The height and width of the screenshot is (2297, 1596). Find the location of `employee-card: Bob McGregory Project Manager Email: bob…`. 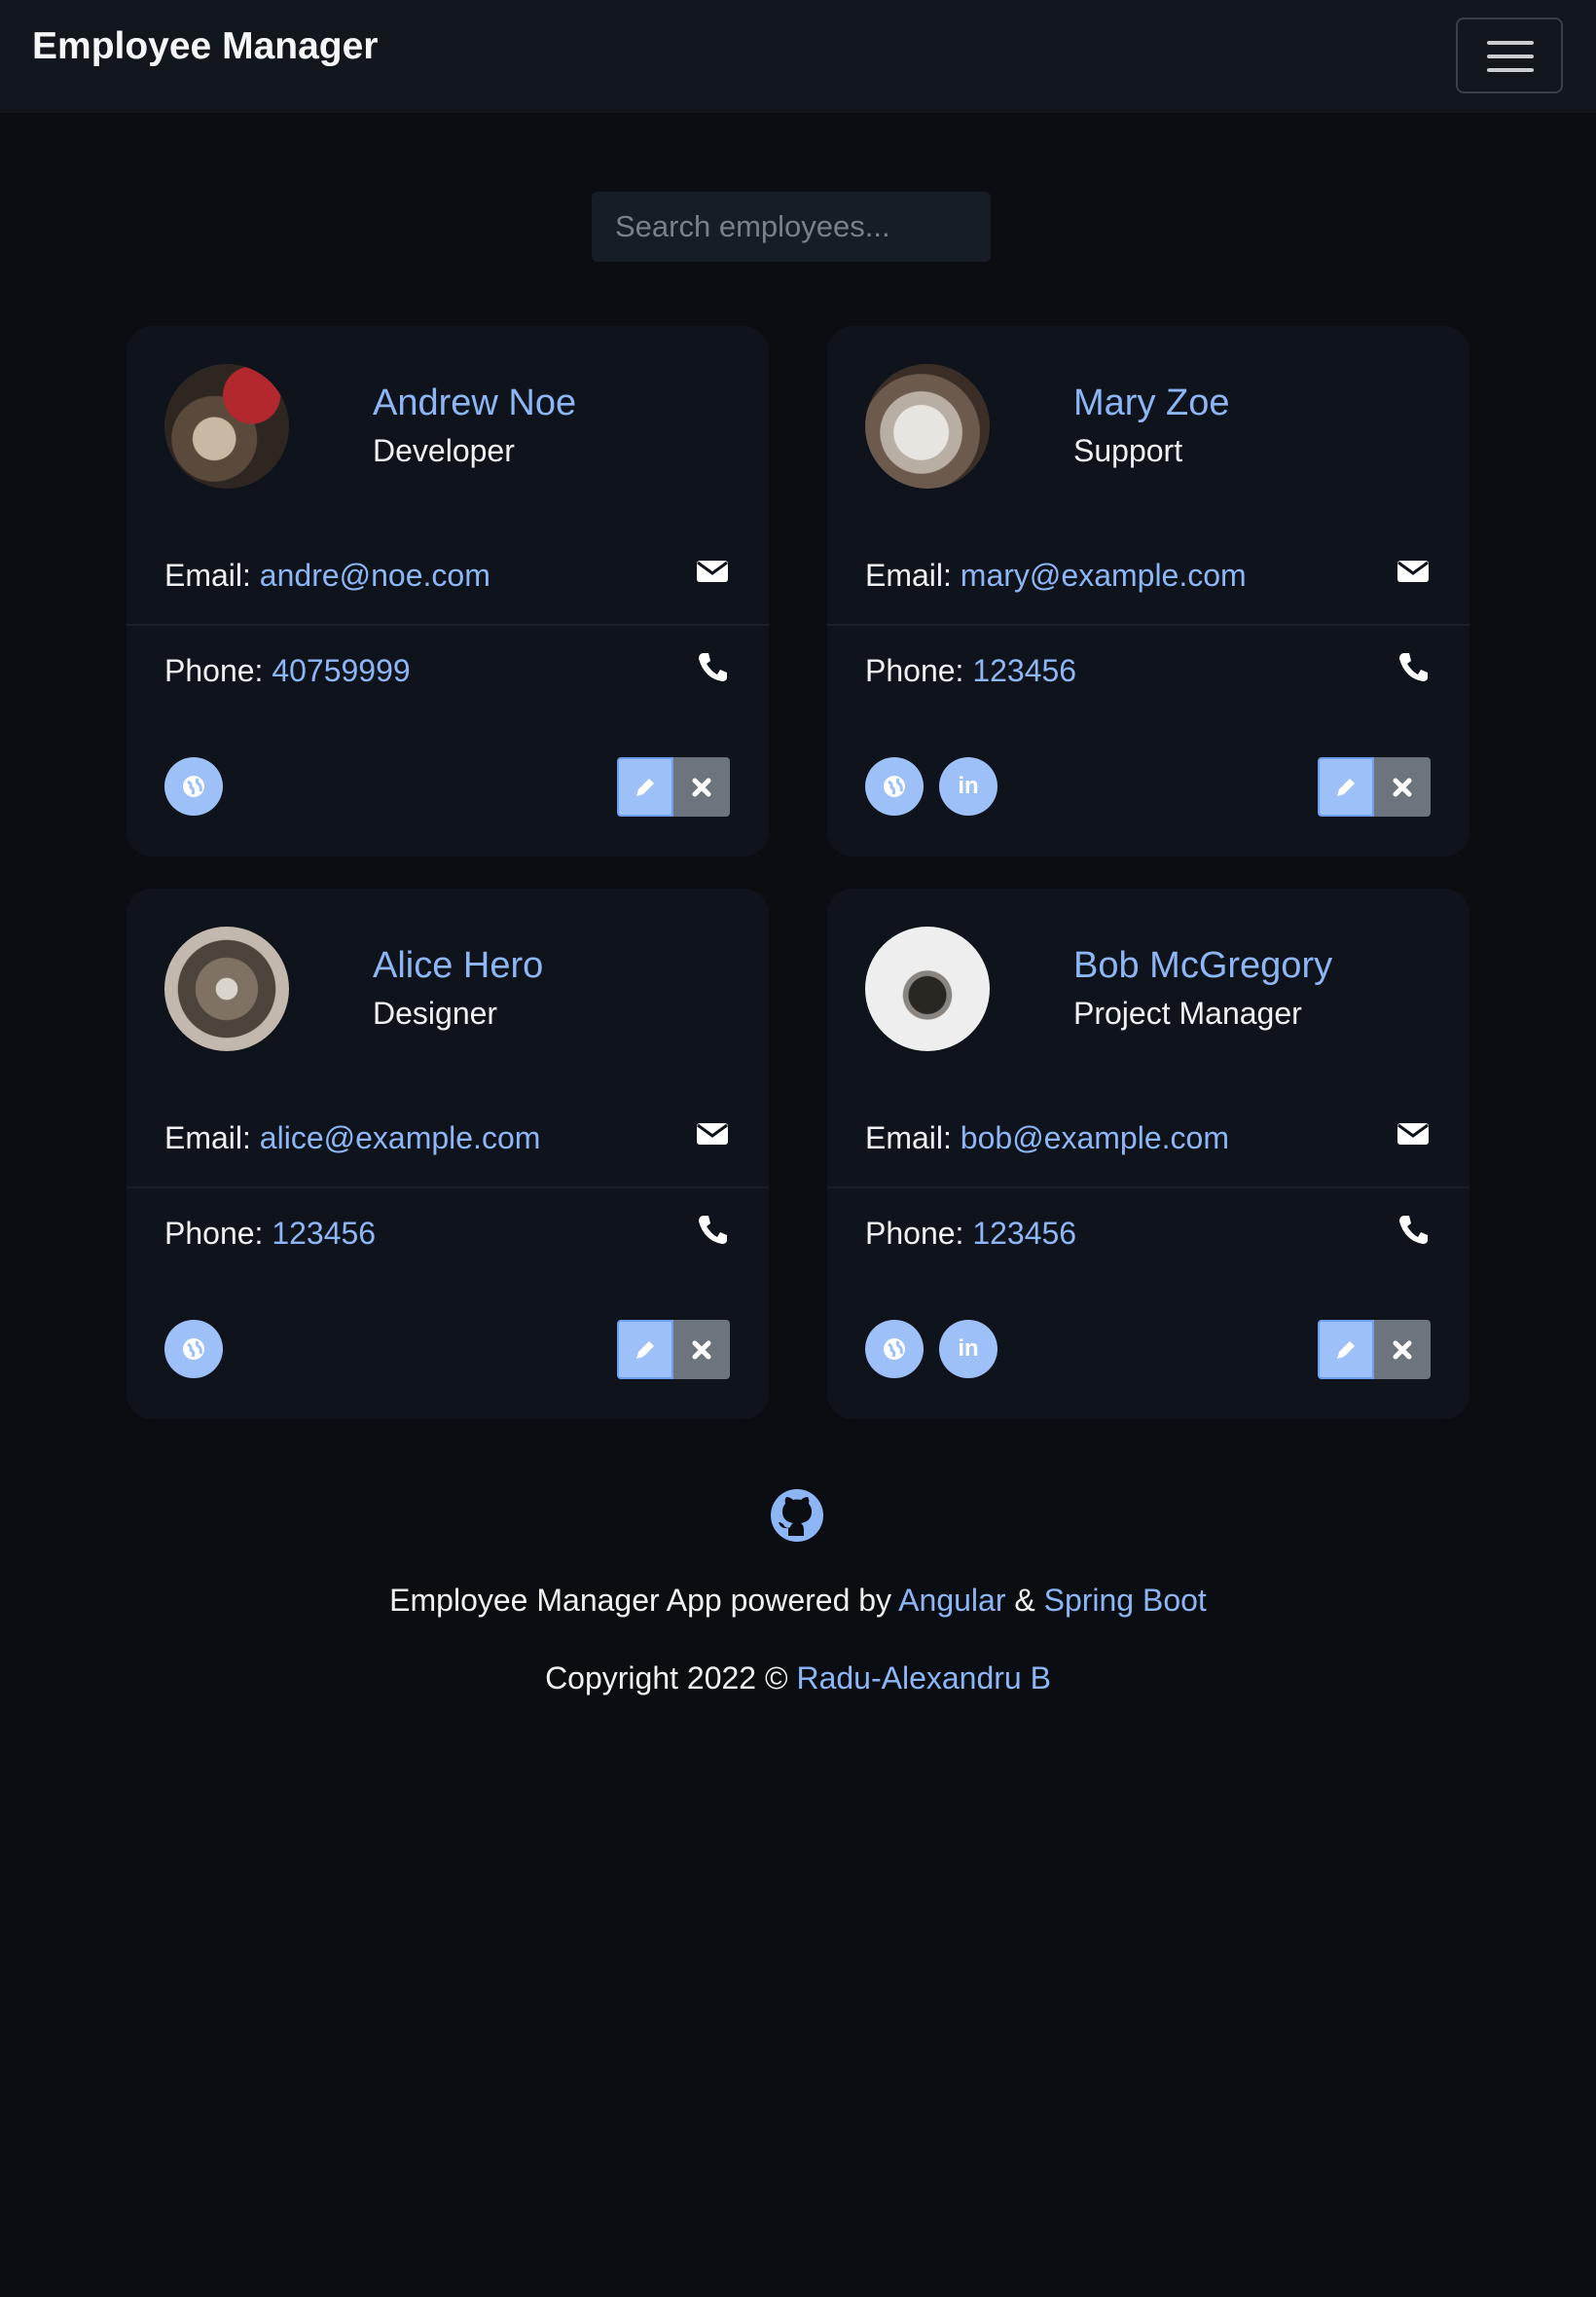

employee-card: Bob McGregory Project Manager Email: bob… is located at coordinates (1148, 1154).